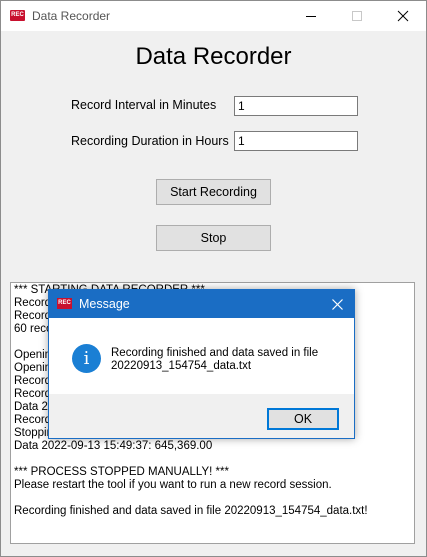  What do you see at coordinates (121, 472) in the screenshot?
I see `log-line: *** PROCESS STOPPED MANUALLY! ***` at bounding box center [121, 472].